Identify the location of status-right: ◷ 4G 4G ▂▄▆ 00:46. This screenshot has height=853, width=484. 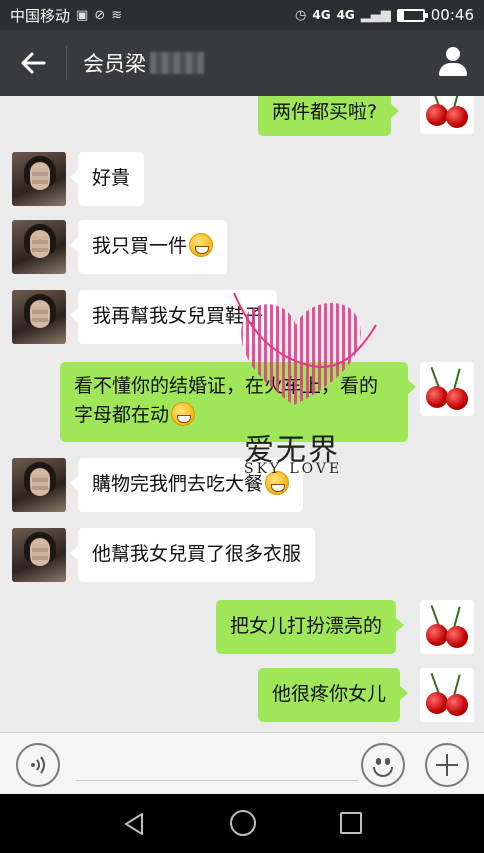
(384, 15).